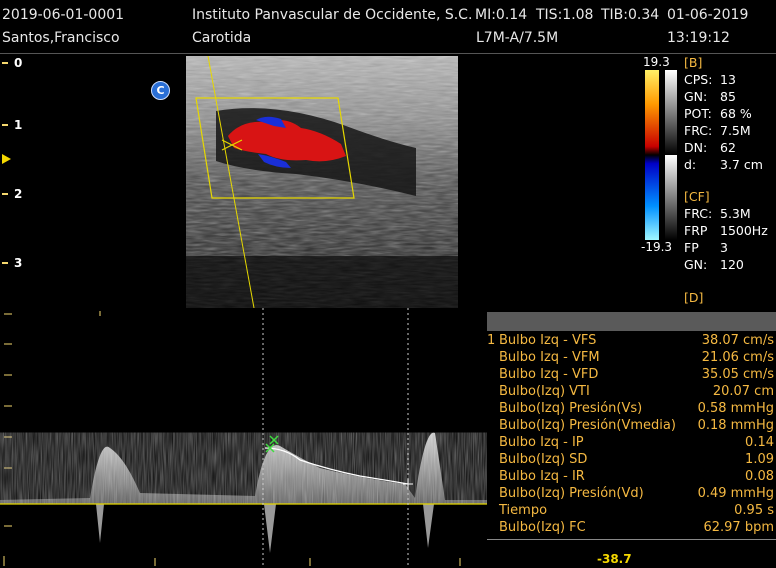 This screenshot has width=776, height=568. I want to click on measurement-row: Tiempo 0.95 s, so click(631, 511).